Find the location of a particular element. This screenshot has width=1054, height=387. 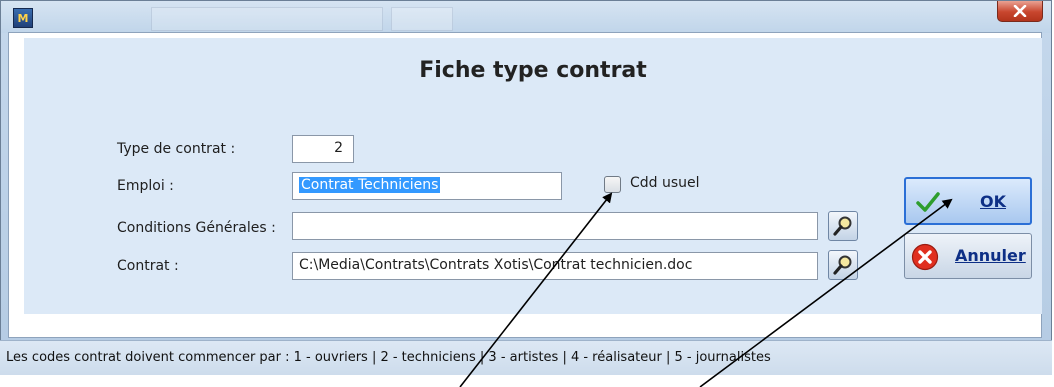

arrow-to-ok-button is located at coordinates (826, 292).